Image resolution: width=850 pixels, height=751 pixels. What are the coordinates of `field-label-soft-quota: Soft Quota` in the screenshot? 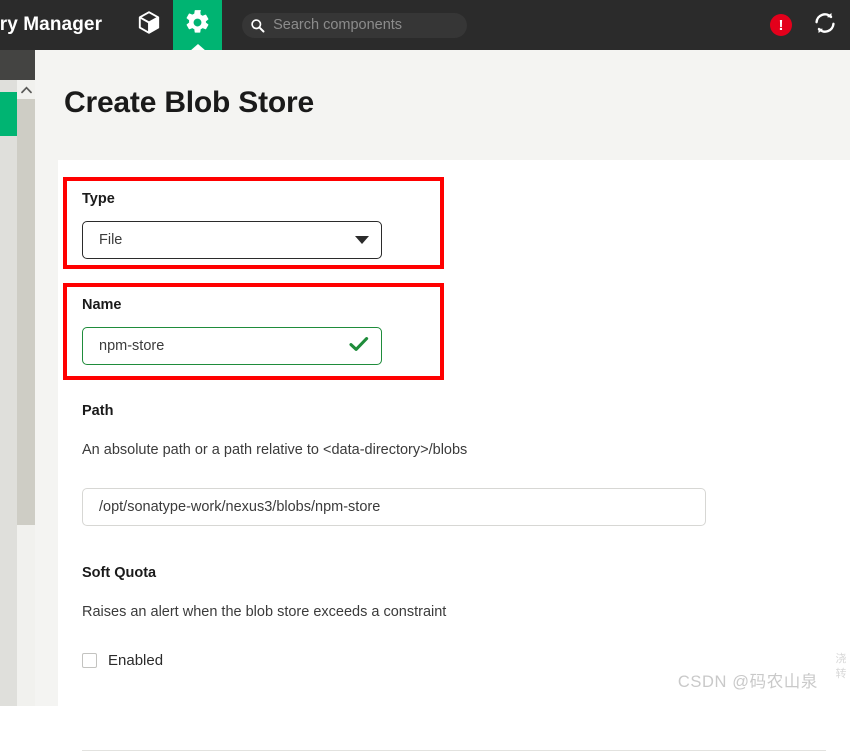 It's located at (119, 573).